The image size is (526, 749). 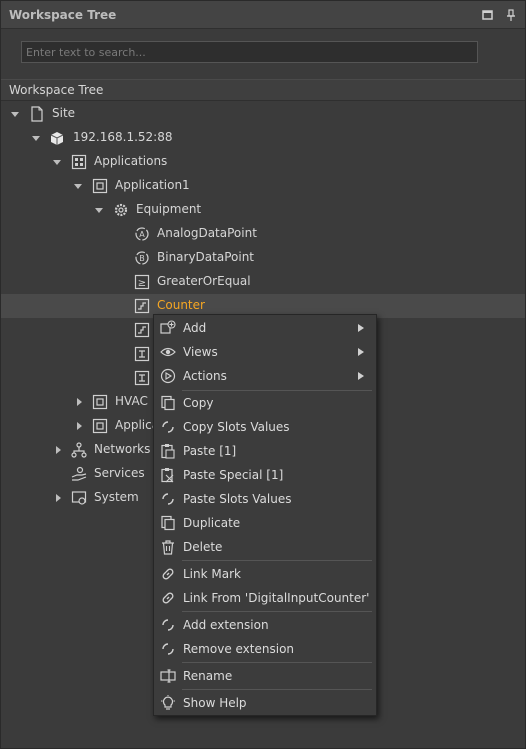 What do you see at coordinates (488, 15) in the screenshot?
I see `restore-icon` at bounding box center [488, 15].